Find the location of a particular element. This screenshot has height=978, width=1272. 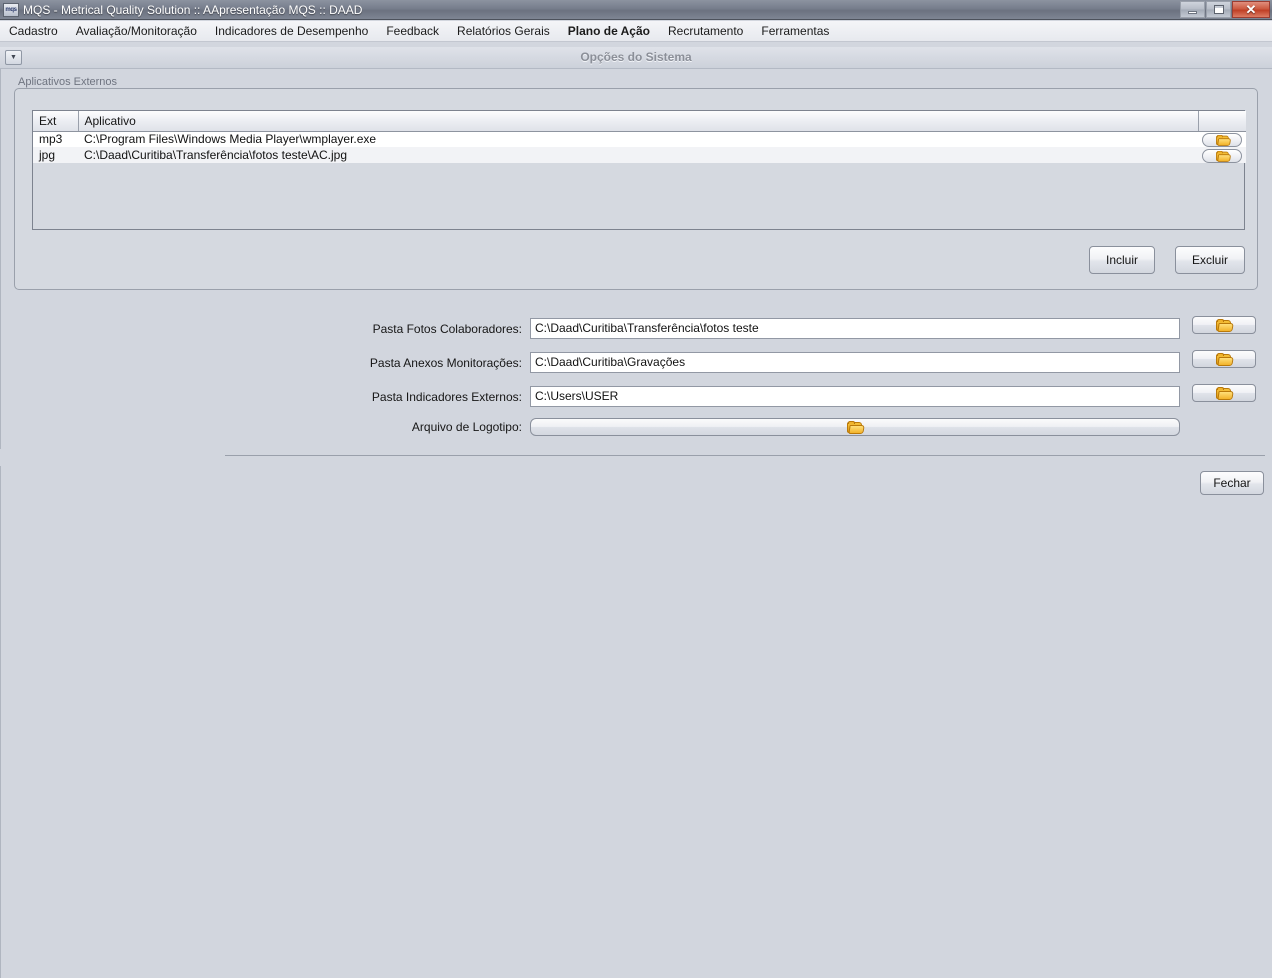

window-controls: ✕ is located at coordinates (1224, 9).